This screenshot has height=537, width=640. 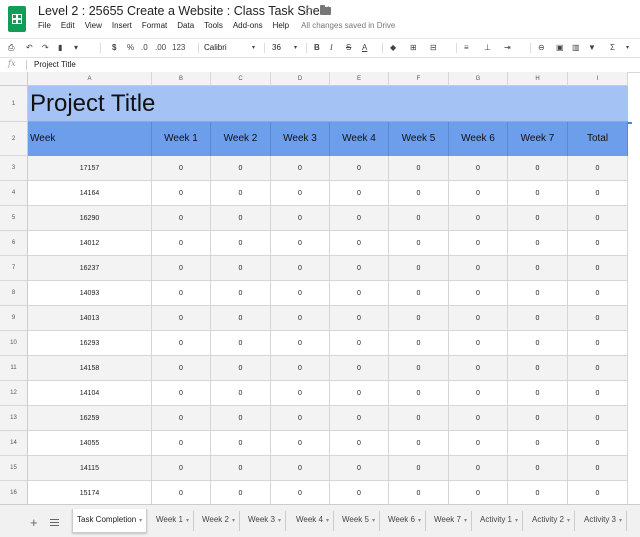 What do you see at coordinates (313, 521) in the screenshot?
I see `sheet-tab: Week 4 ▾` at bounding box center [313, 521].